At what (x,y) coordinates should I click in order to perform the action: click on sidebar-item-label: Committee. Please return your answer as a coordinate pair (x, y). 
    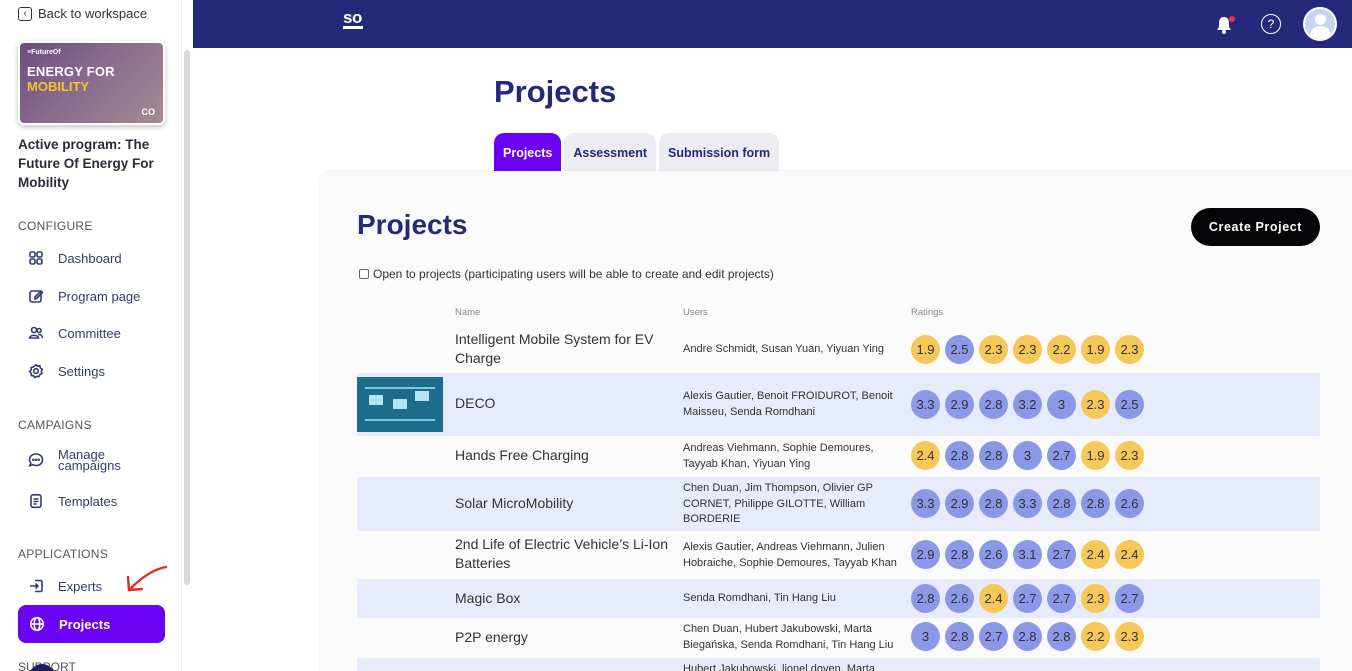
    Looking at the image, I should click on (89, 333).